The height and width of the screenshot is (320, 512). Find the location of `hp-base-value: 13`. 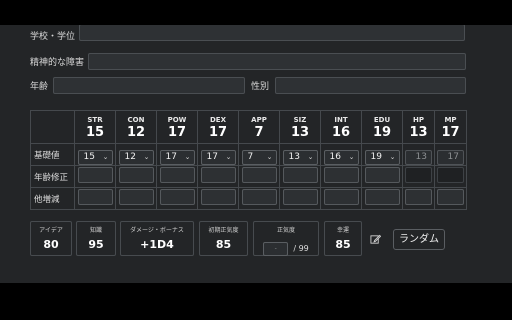

hp-base-value: 13 is located at coordinates (418, 157).